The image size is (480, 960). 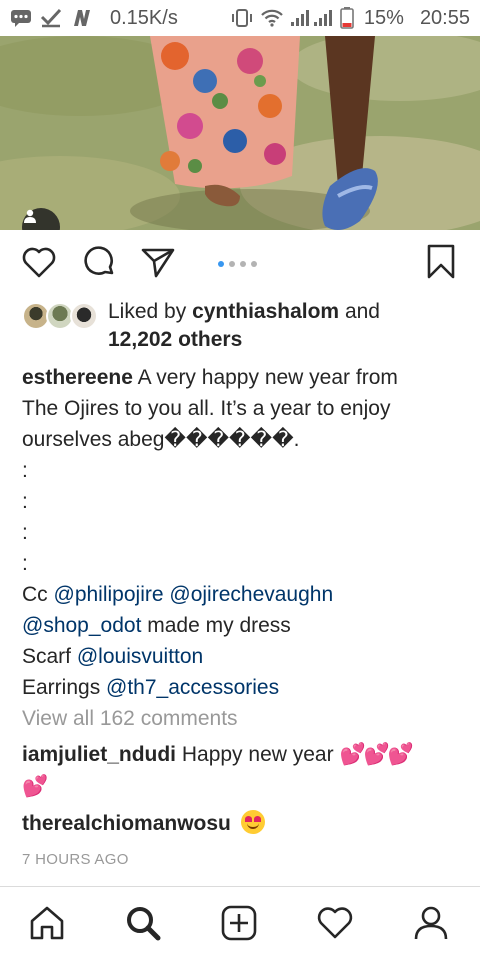 I want to click on save-button, so click(x=441, y=264).